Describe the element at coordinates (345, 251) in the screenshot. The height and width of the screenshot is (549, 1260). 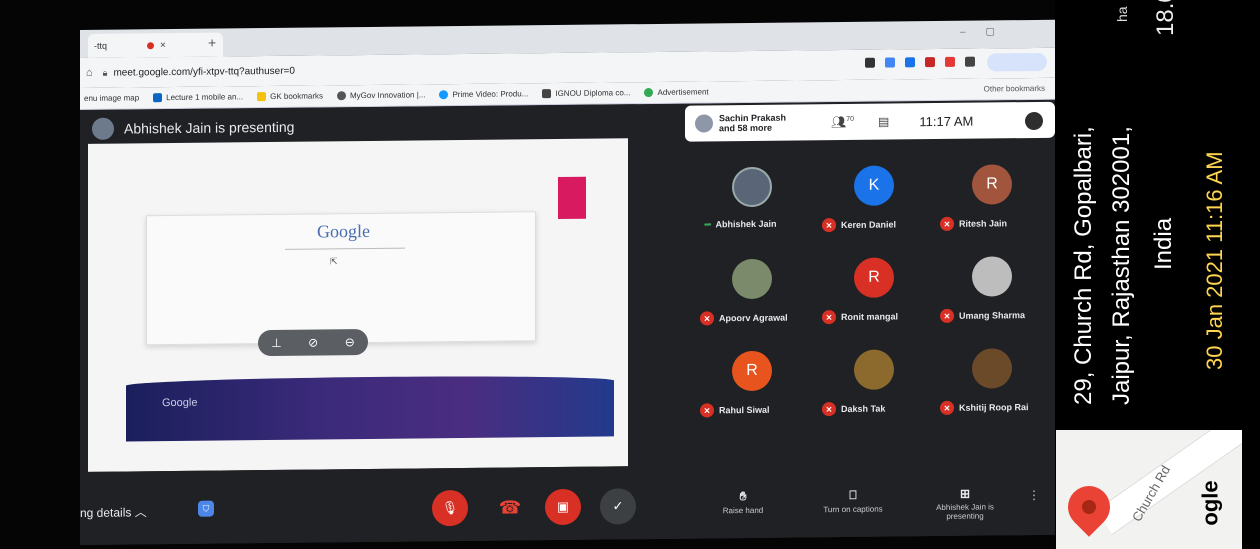
I see `google-search-line` at that location.